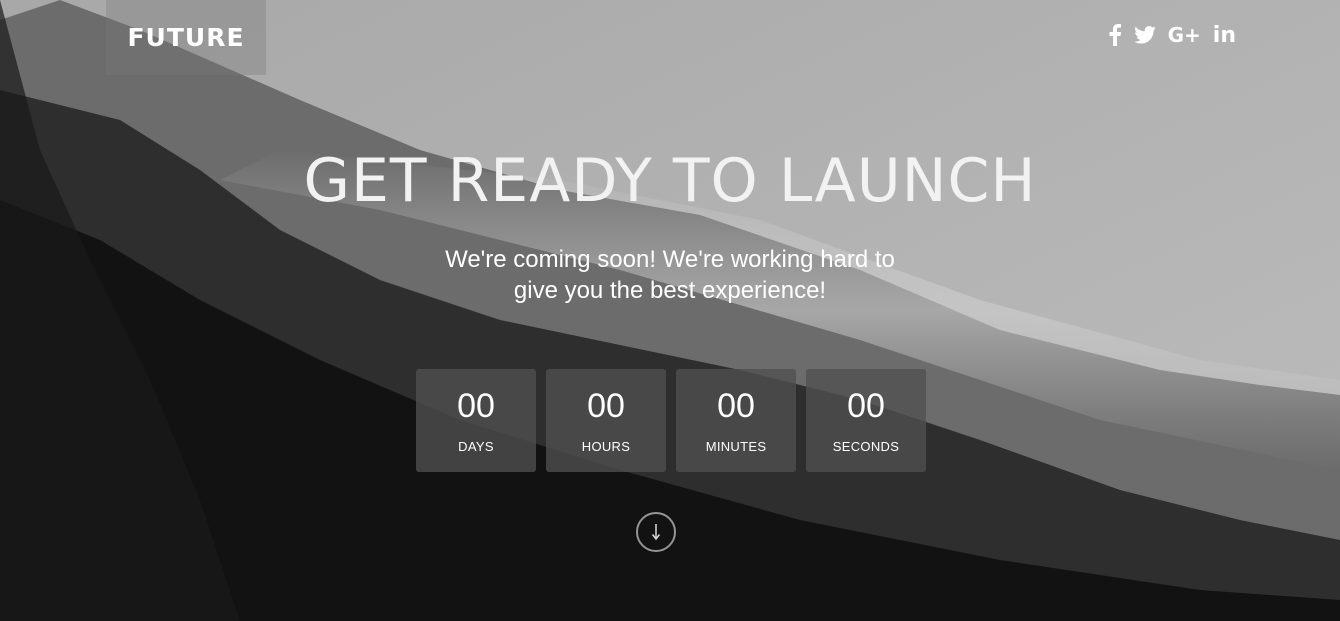 The image size is (1340, 621). I want to click on twitter-icon, so click(1144, 35).